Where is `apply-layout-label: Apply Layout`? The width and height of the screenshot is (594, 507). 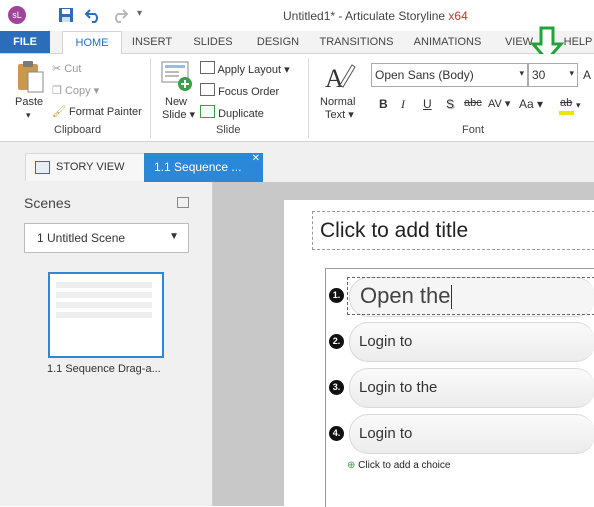 apply-layout-label: Apply Layout is located at coordinates (249, 70).